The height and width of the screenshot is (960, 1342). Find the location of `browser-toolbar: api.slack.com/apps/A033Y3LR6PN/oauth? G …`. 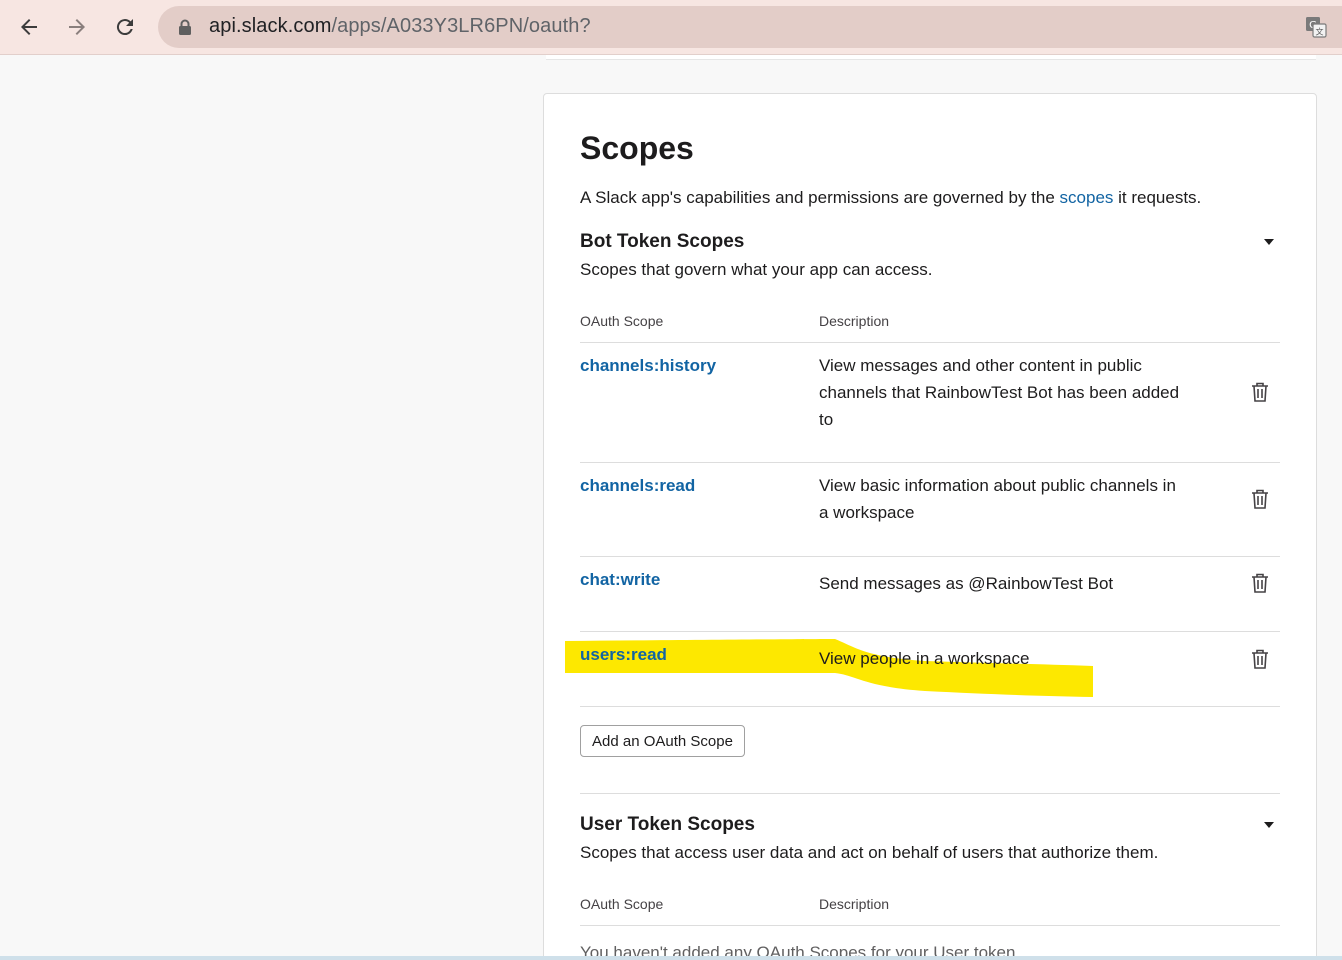

browser-toolbar: api.slack.com/apps/A033Y3LR6PN/oauth? G … is located at coordinates (671, 27).